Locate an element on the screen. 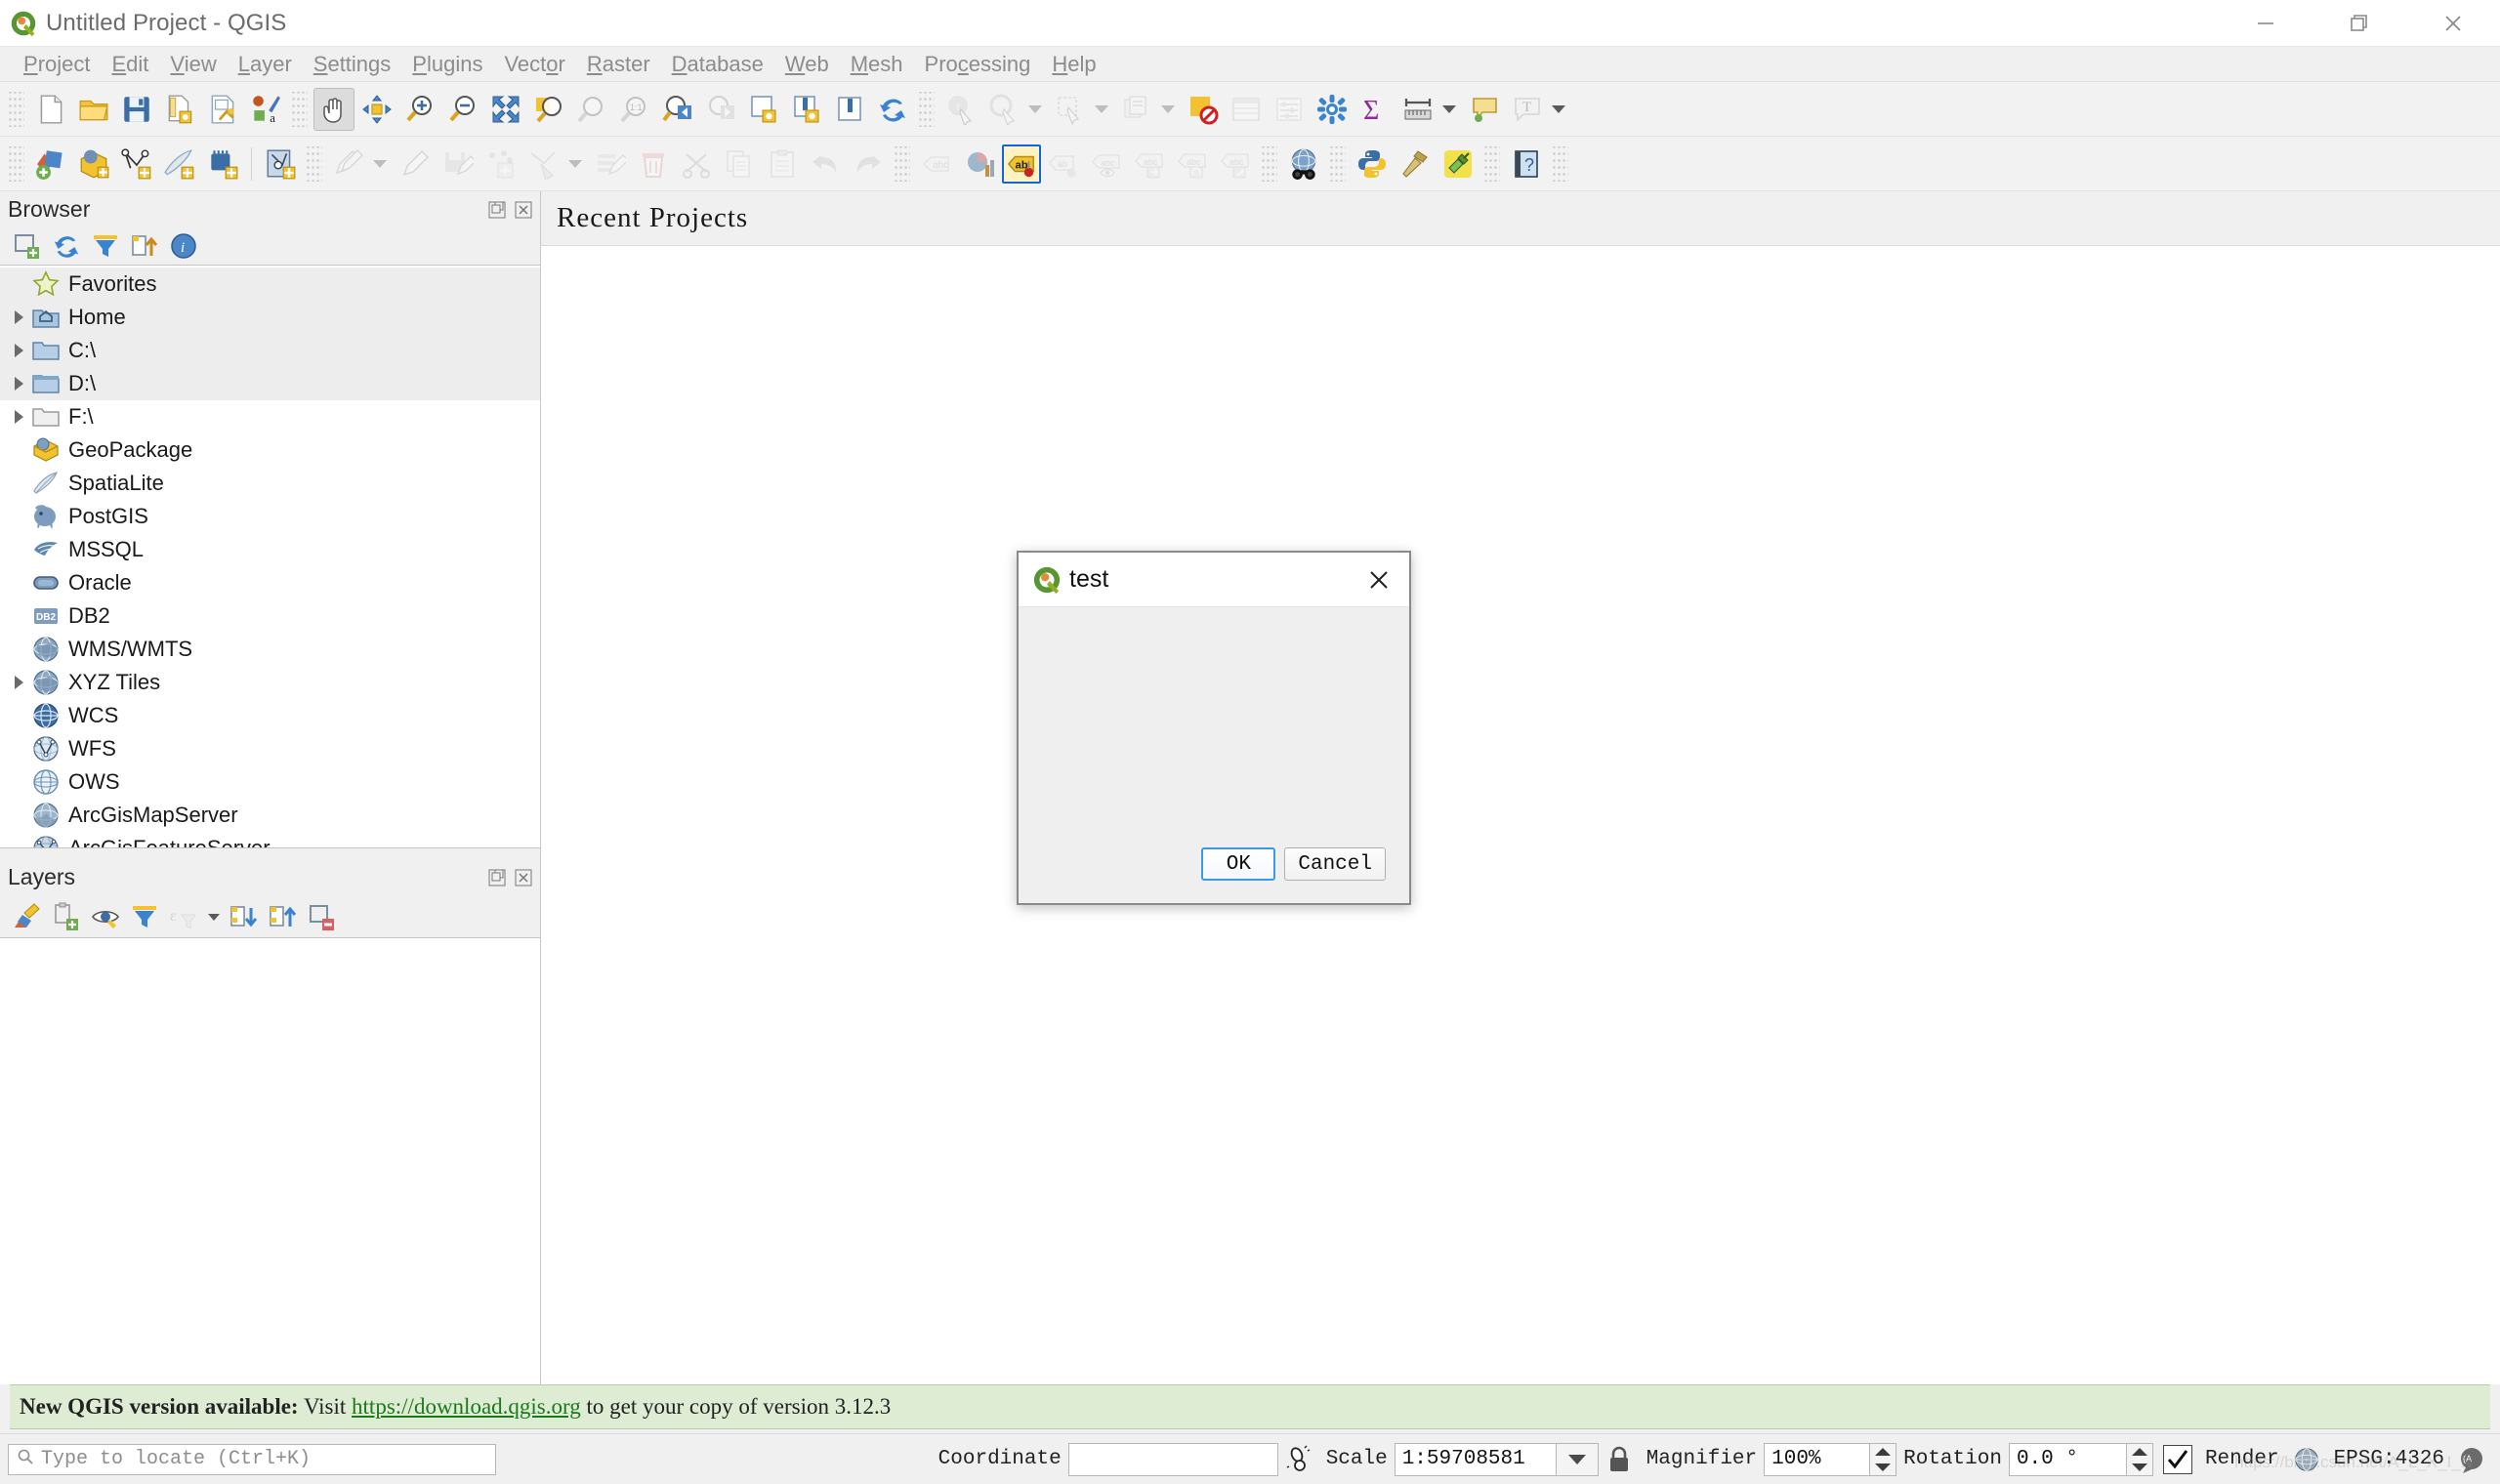 Image resolution: width=2500 pixels, height=1484 pixels. rotation-stepper is located at coordinates (2139, 1459).